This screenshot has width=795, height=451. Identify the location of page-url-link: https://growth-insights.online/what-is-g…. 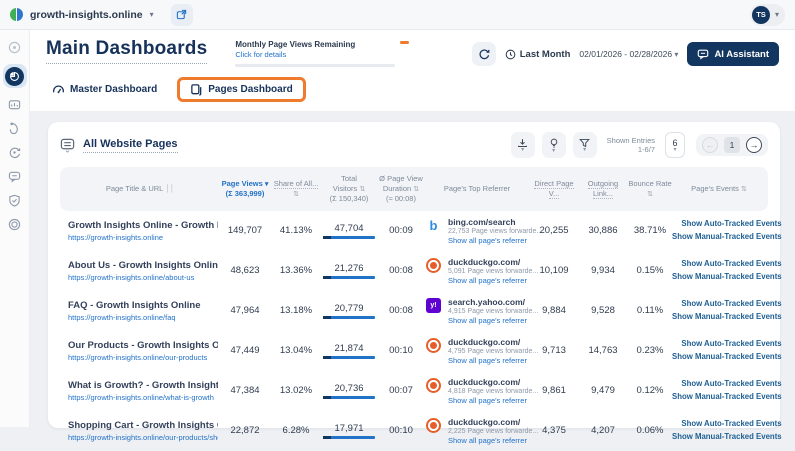
(143, 397).